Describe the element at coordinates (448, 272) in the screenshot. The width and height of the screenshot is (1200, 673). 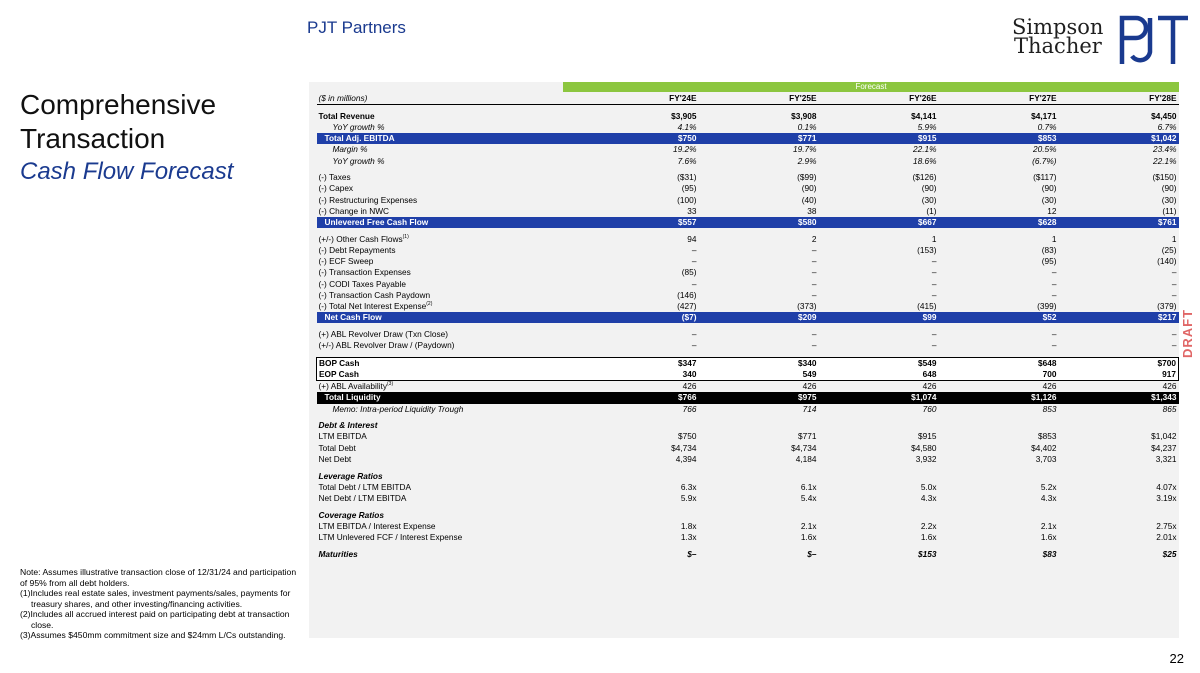
I see `row-label: (-) Transaction Expenses` at that location.